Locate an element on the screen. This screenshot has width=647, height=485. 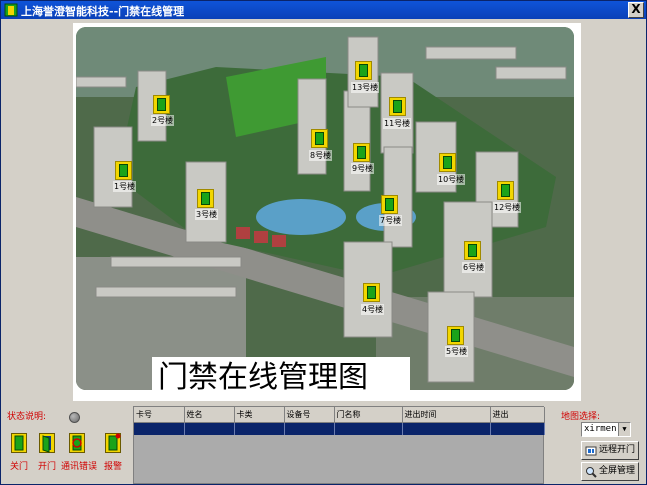
building-2-door-marker is located at coordinates (161, 104).